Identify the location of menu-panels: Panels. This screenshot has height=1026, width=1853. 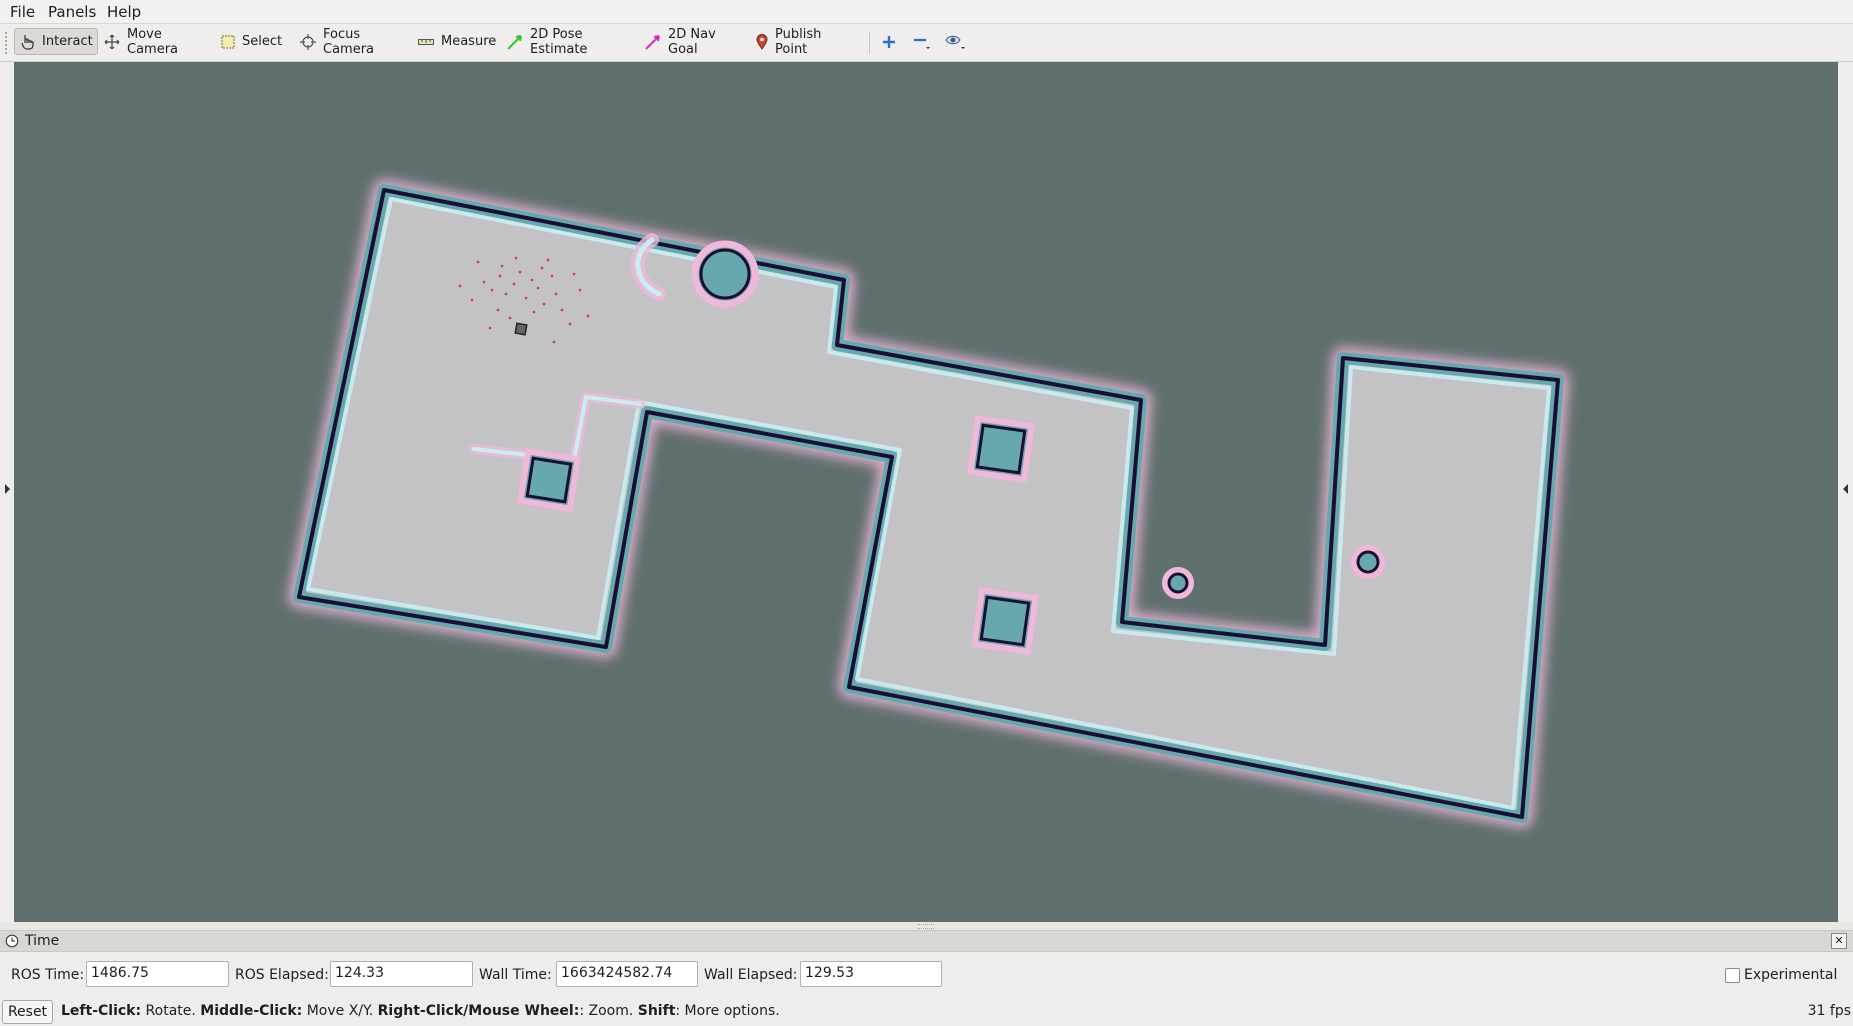
(72, 12).